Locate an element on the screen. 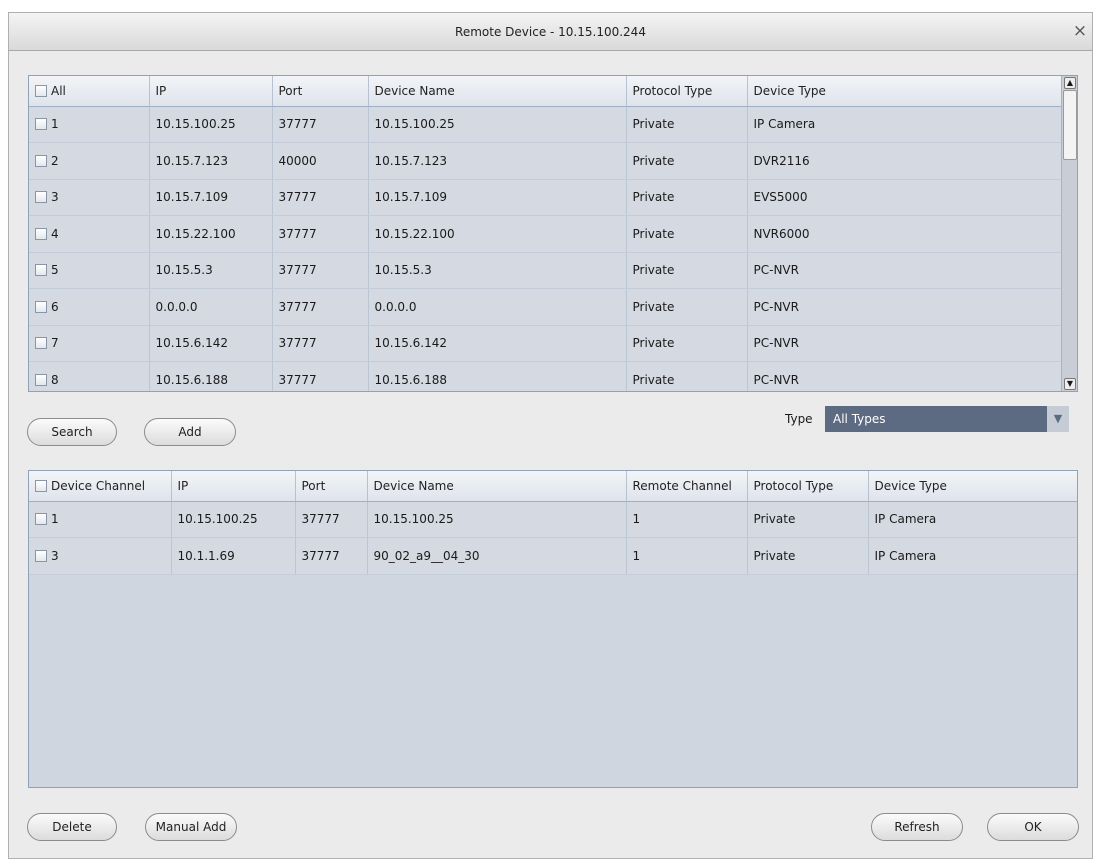  table-row: 6 0.0.0.0 37777 0.0.0.0 Private PC-NVR is located at coordinates (546, 307).